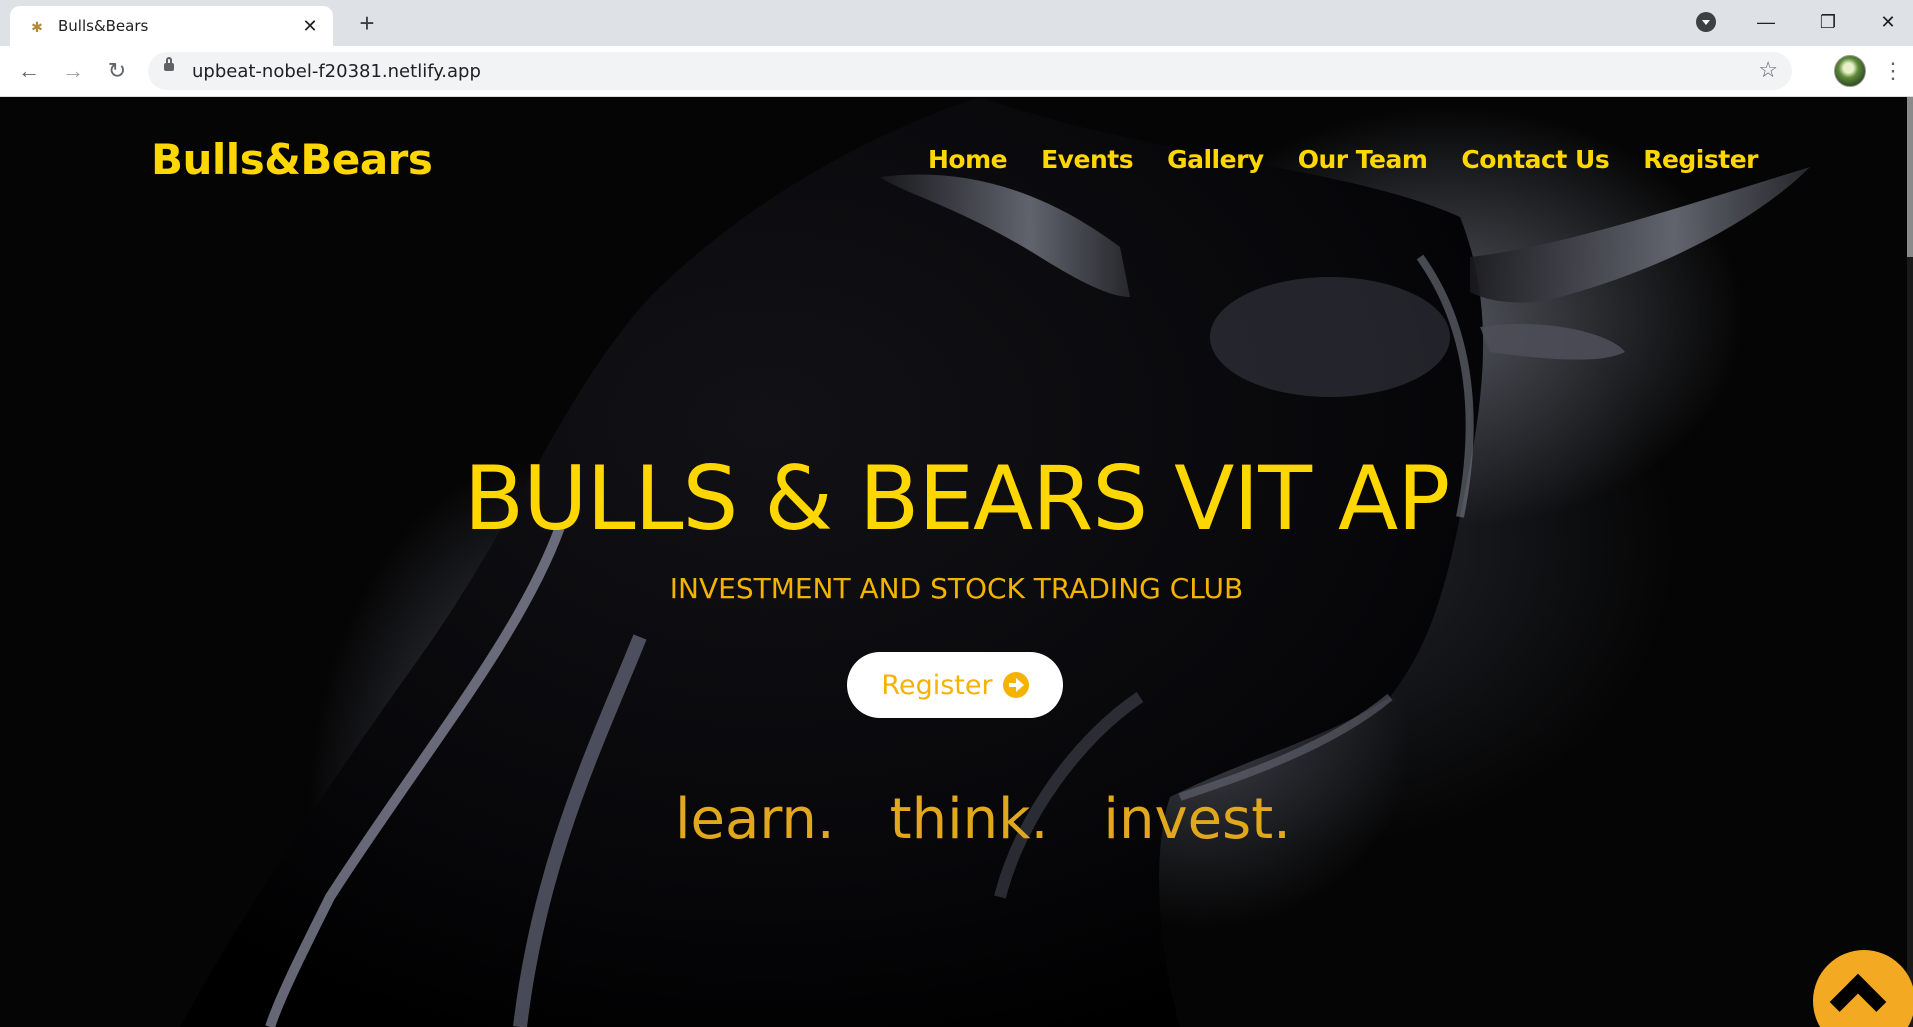 This screenshot has height=1027, width=1913. What do you see at coordinates (1087, 159) in the screenshot?
I see `nav-events: Events` at bounding box center [1087, 159].